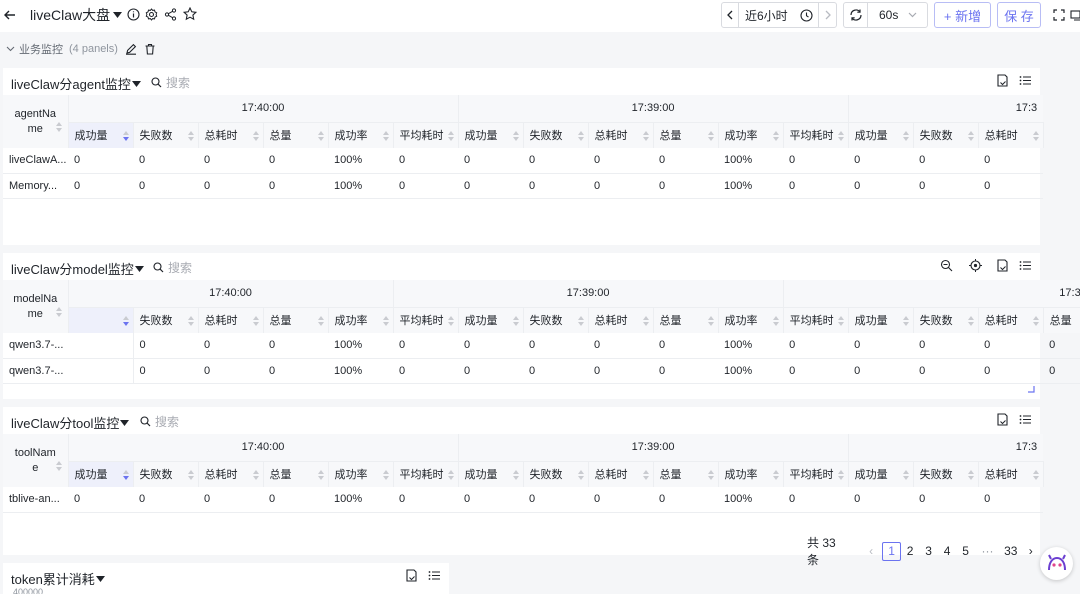 Image resolution: width=1080 pixels, height=594 pixels. I want to click on share-icon, so click(170, 14).